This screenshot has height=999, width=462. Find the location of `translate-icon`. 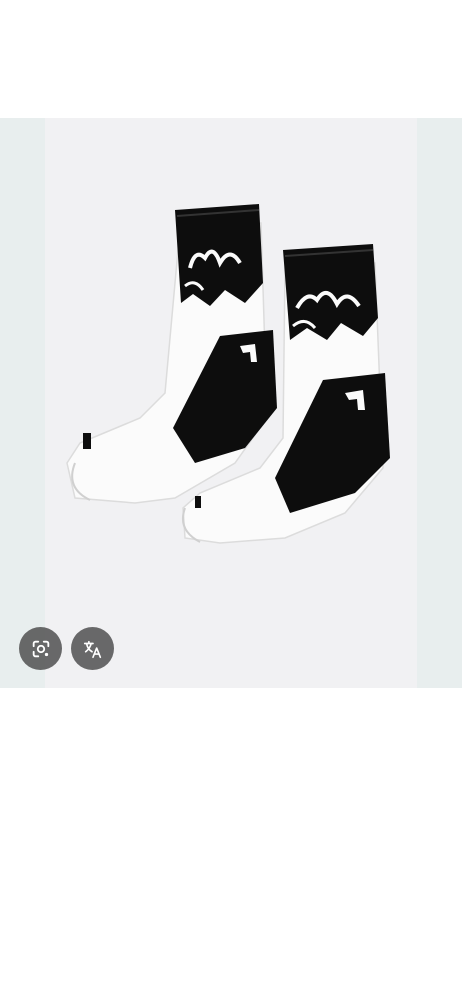

translate-icon is located at coordinates (92, 649).